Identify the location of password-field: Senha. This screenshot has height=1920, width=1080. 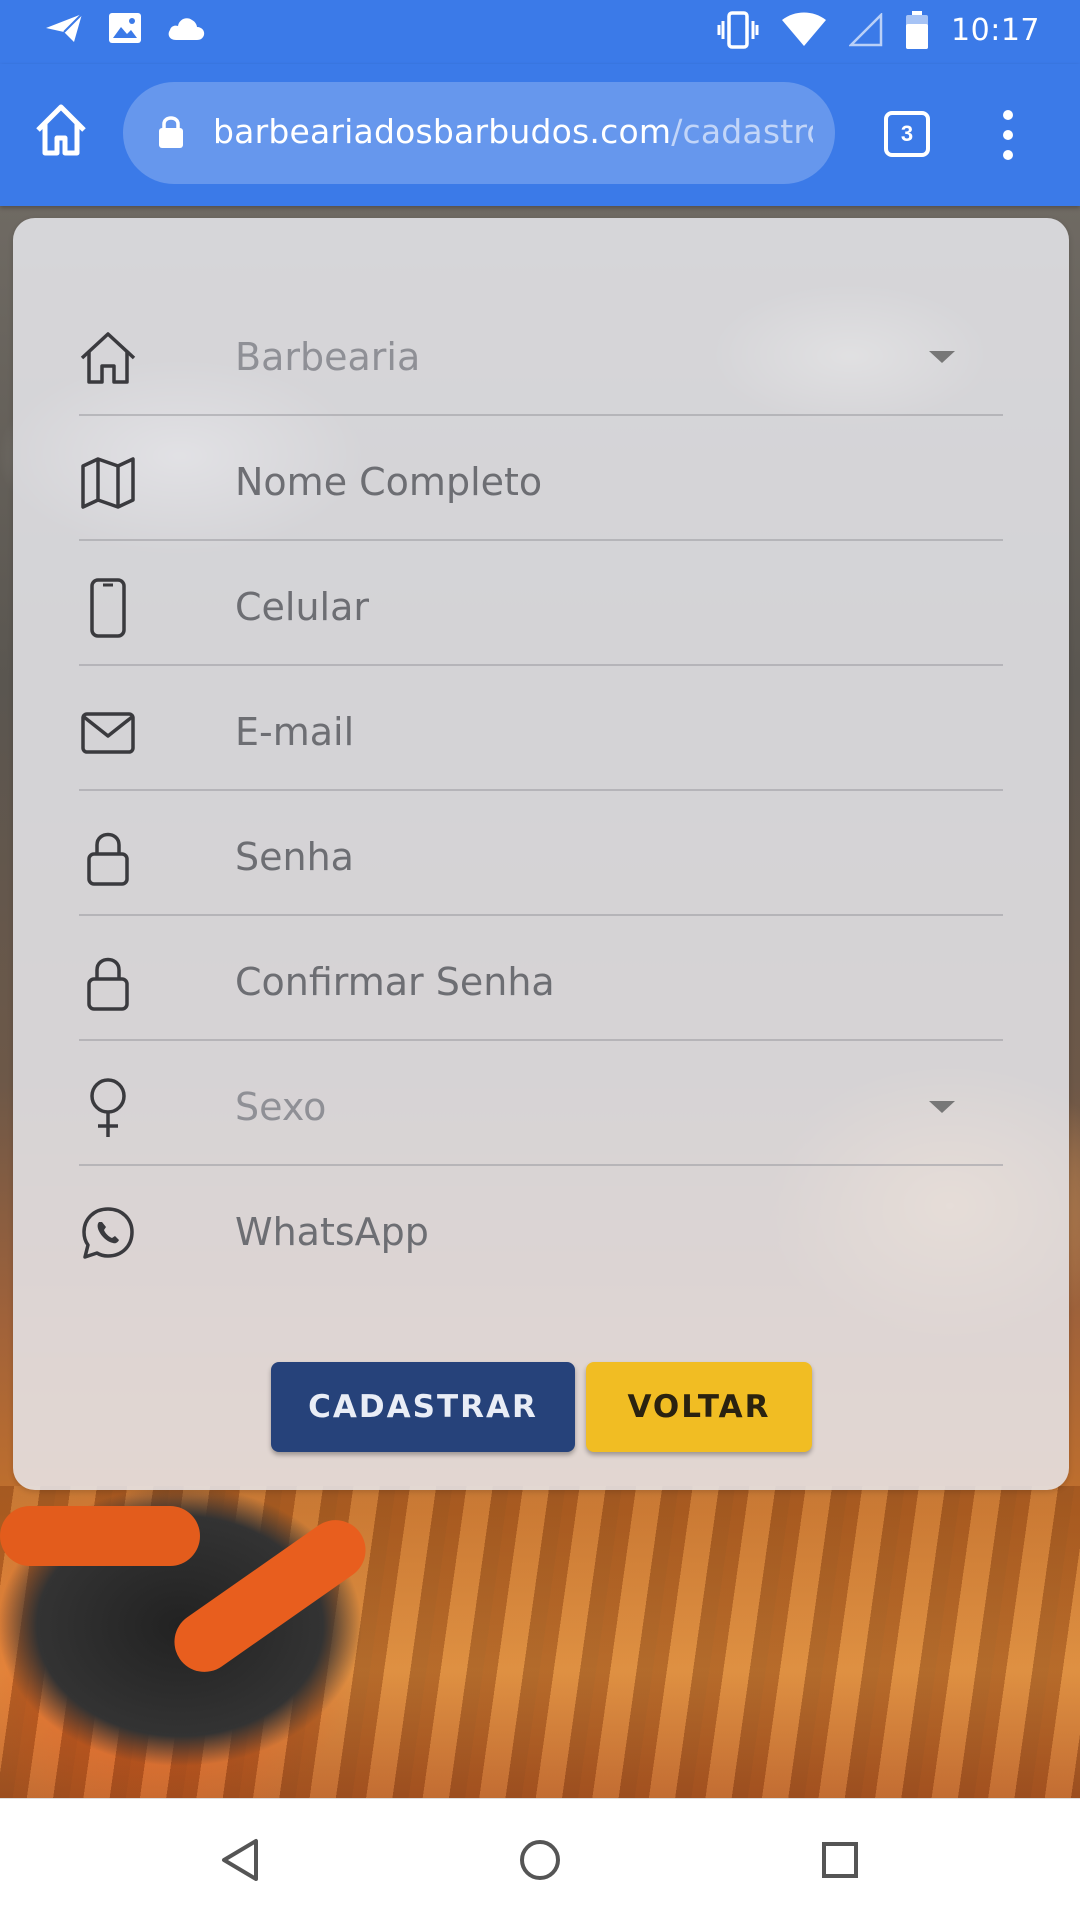
(541, 853).